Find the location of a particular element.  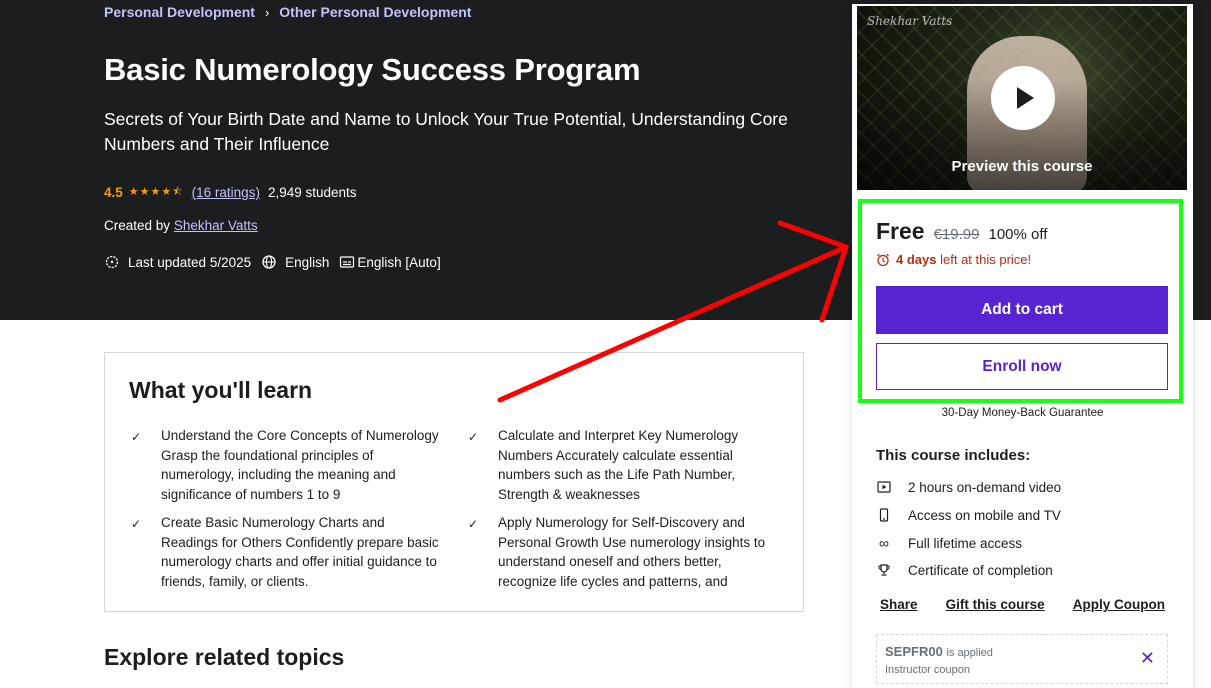

star-rating-icon: ★★★★⯪ is located at coordinates (156, 192).